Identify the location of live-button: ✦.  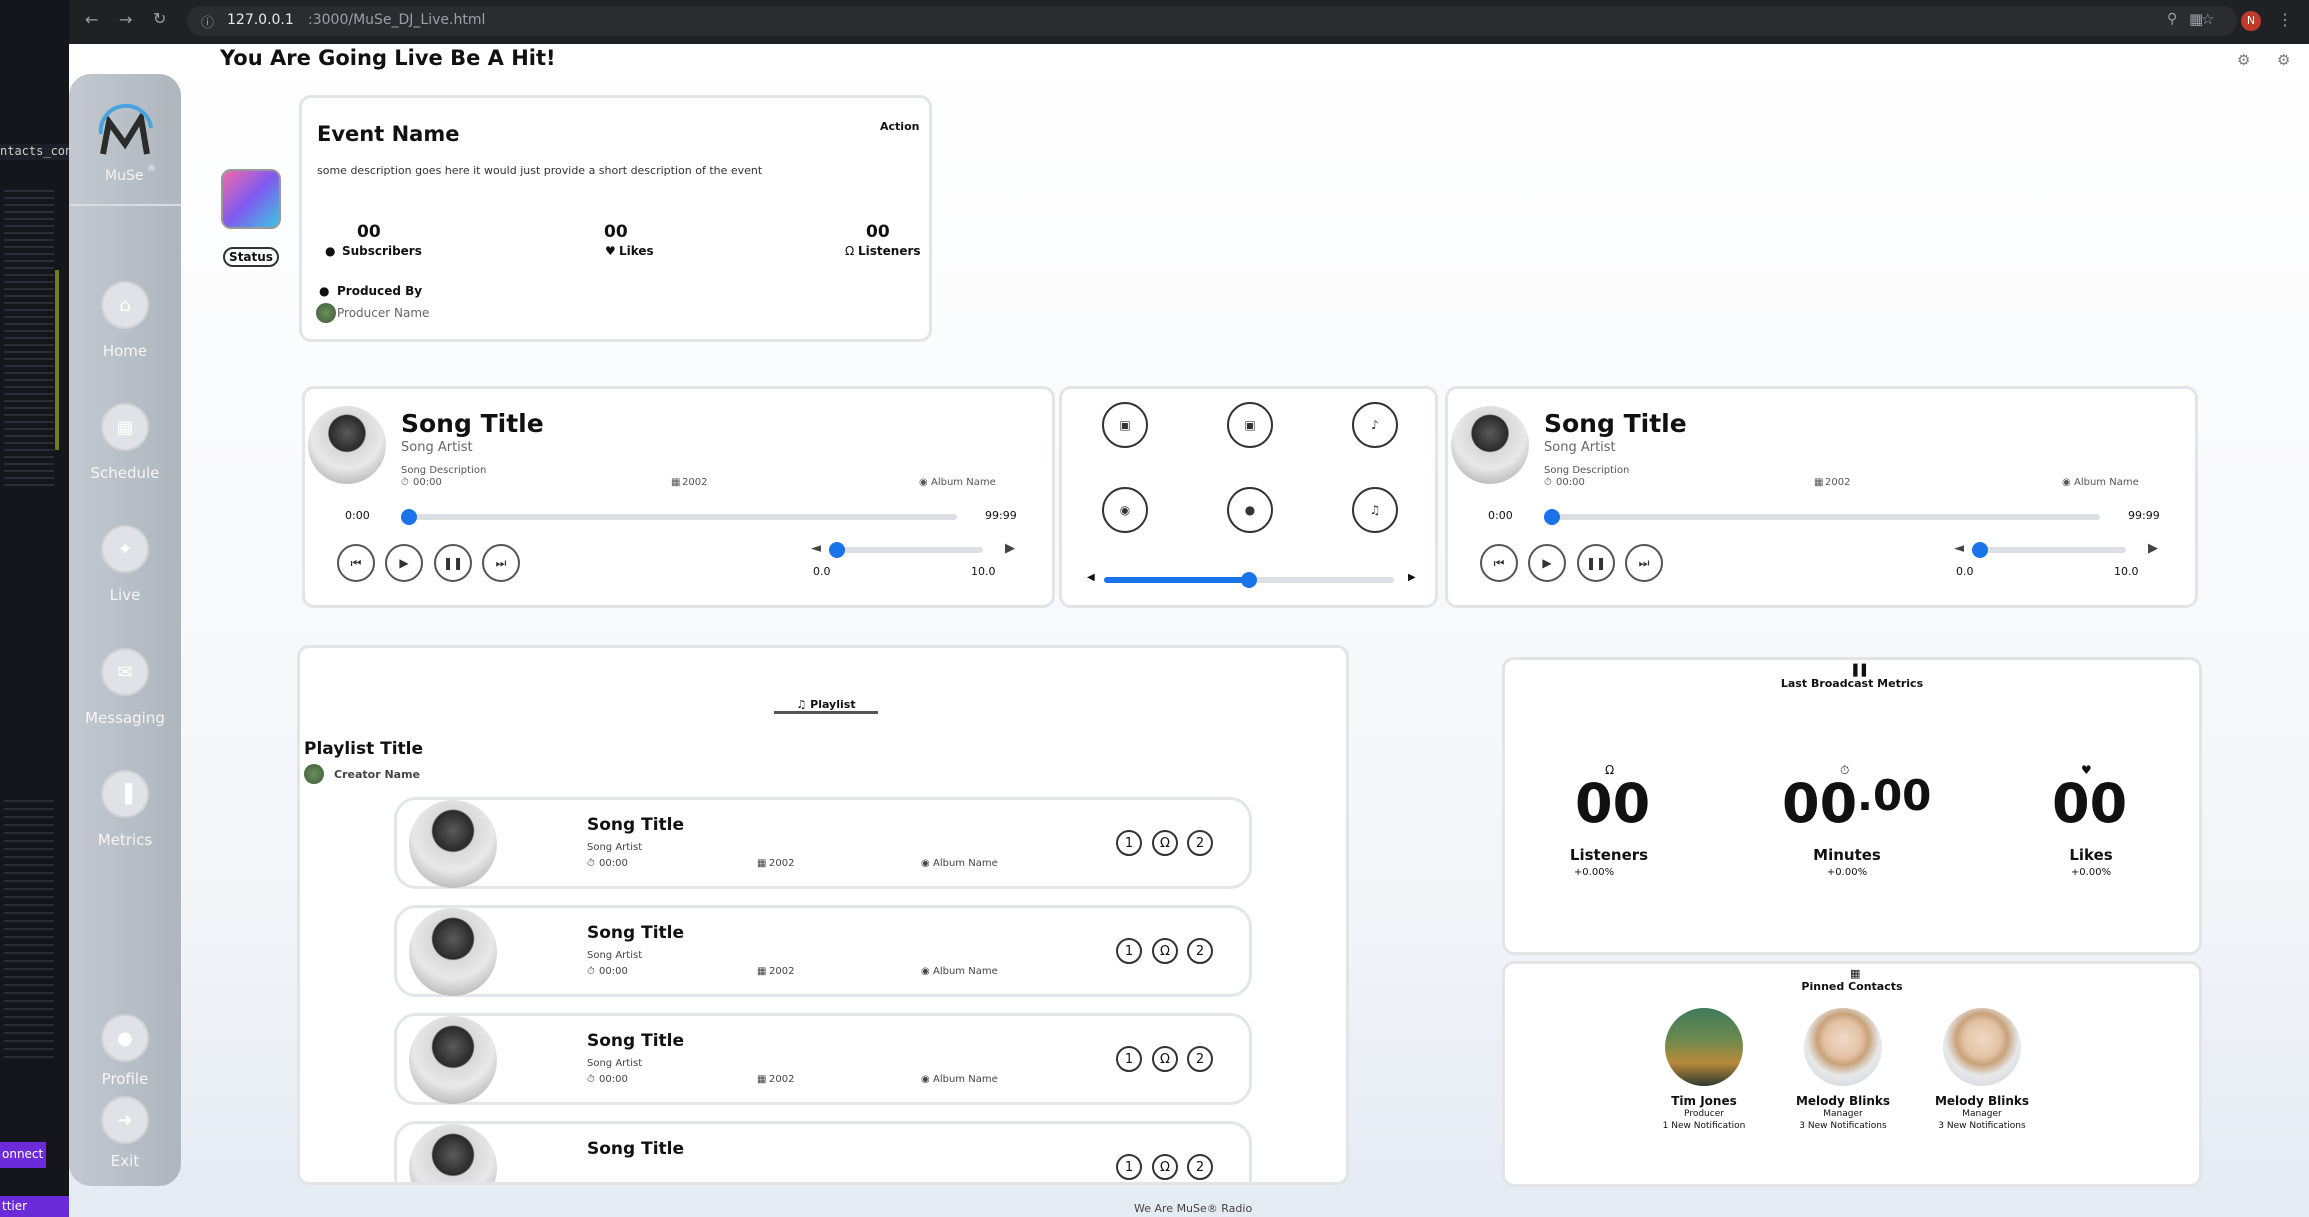
(125, 549).